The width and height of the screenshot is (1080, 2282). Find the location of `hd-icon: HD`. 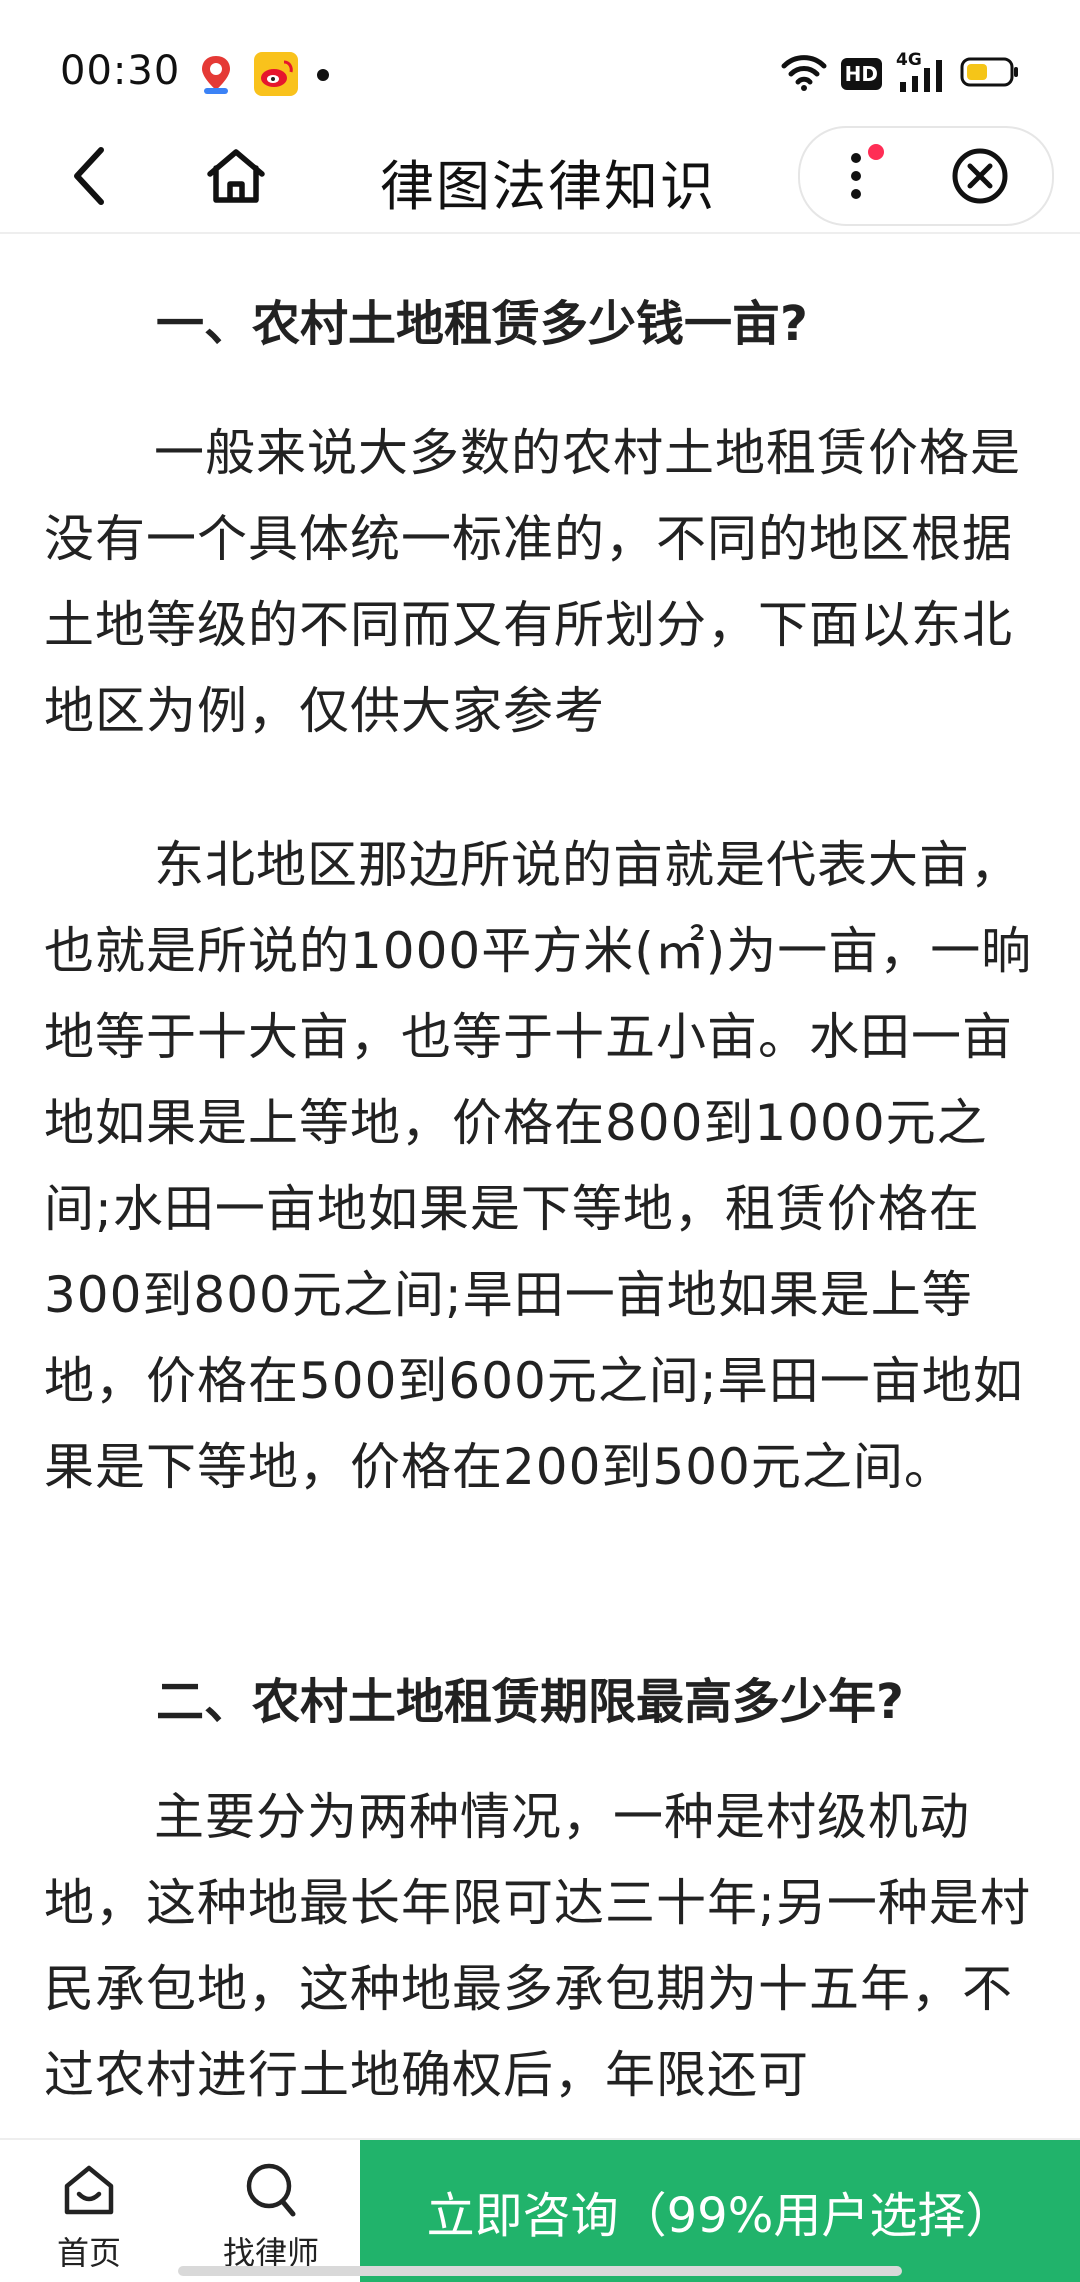

hd-icon: HD is located at coordinates (861, 74).